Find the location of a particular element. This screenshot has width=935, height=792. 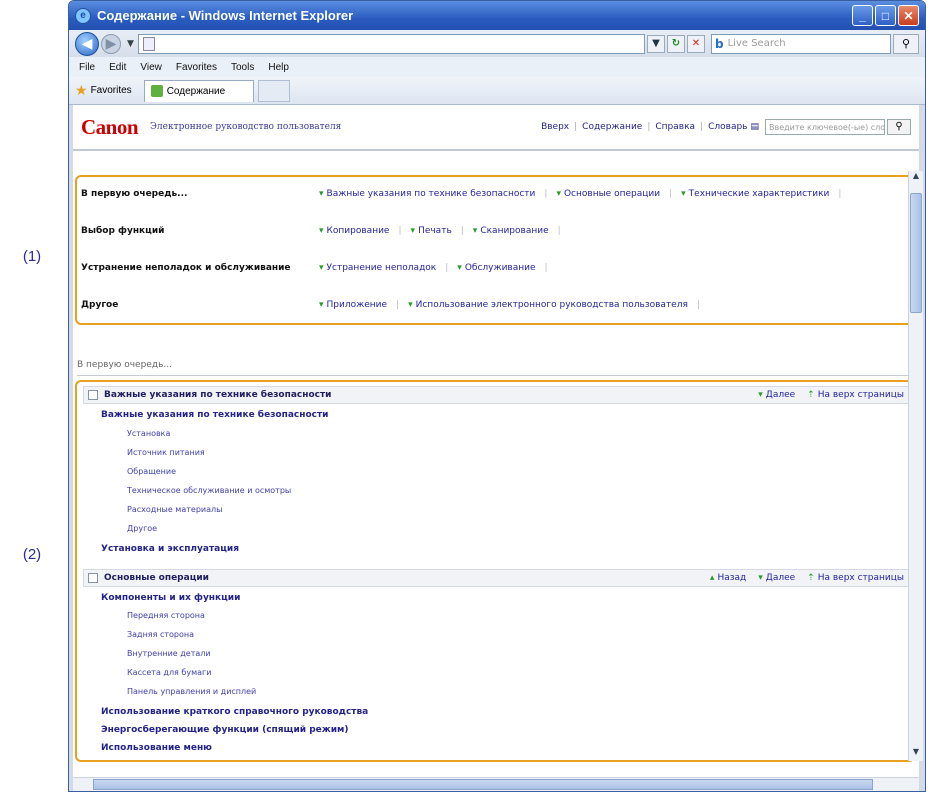

close-button: ✕ is located at coordinates (908, 15).